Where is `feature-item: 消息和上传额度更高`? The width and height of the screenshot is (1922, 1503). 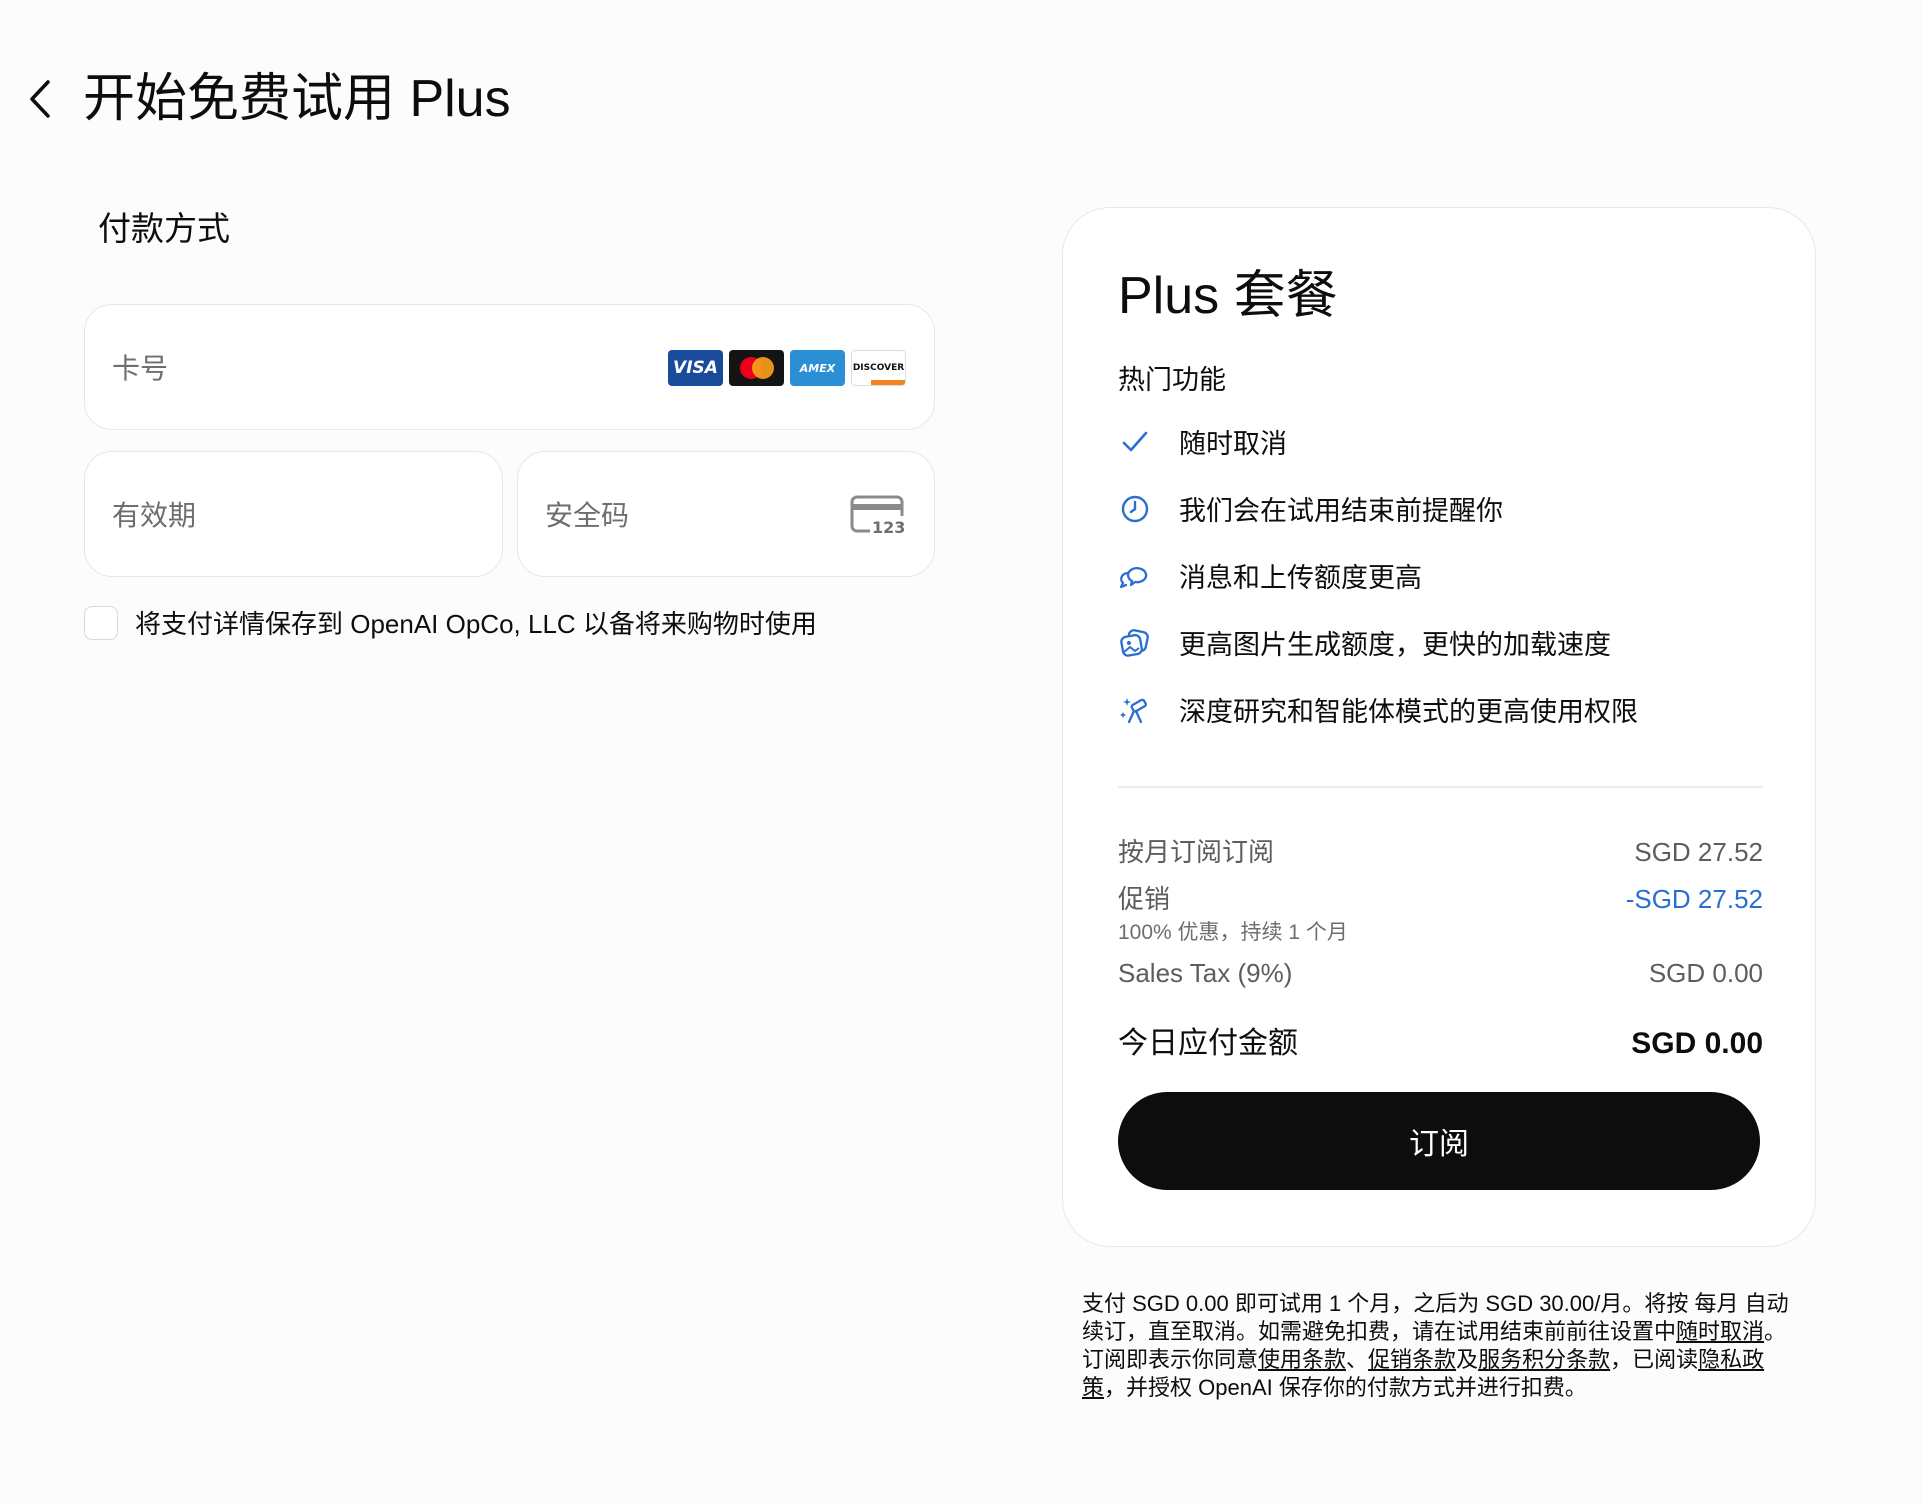 feature-item: 消息和上传额度更高 is located at coordinates (1378, 575).